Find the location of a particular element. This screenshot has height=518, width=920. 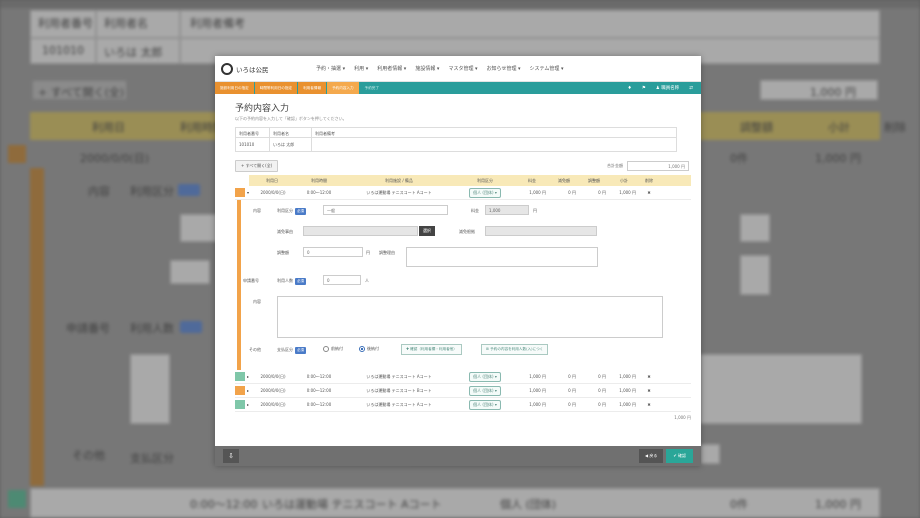

menu-master: マスタ管理 ▾ is located at coordinates (462, 68).